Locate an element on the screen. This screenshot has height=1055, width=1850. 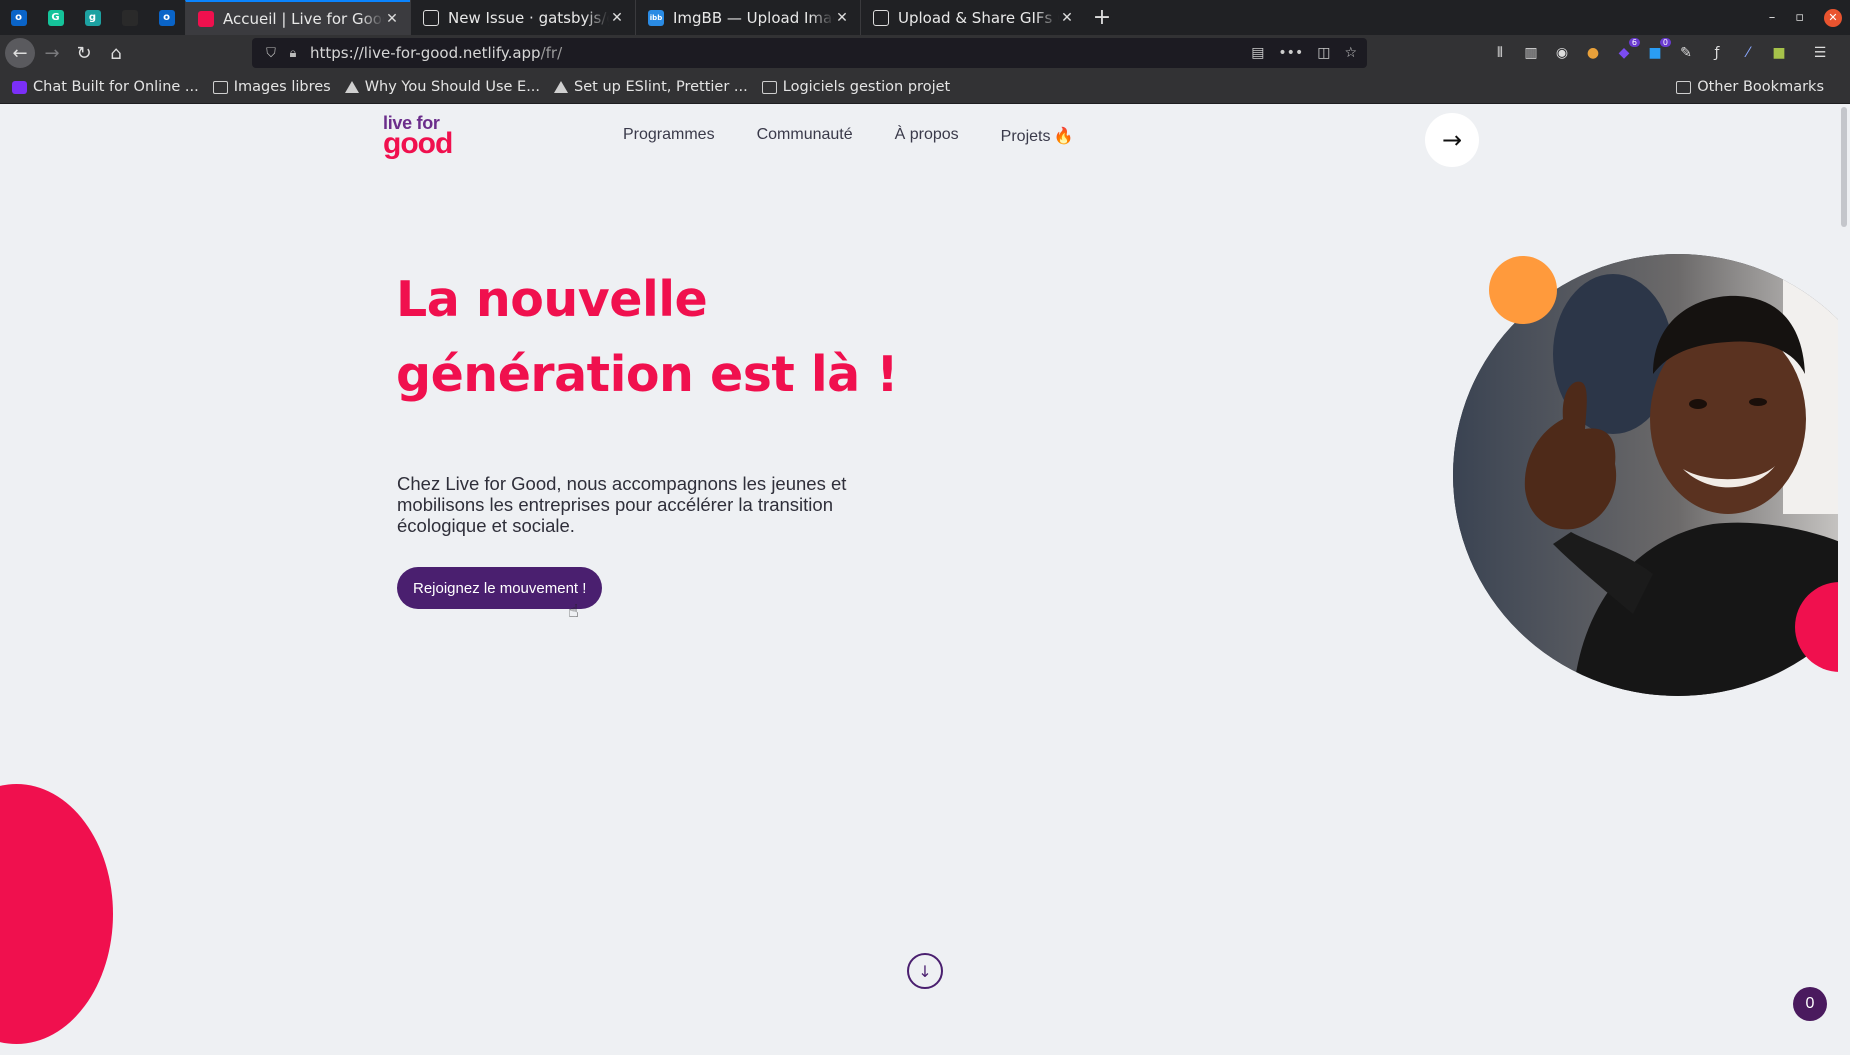
browser-tab: Upload & Share GIFs Online✕ is located at coordinates (972, 17).